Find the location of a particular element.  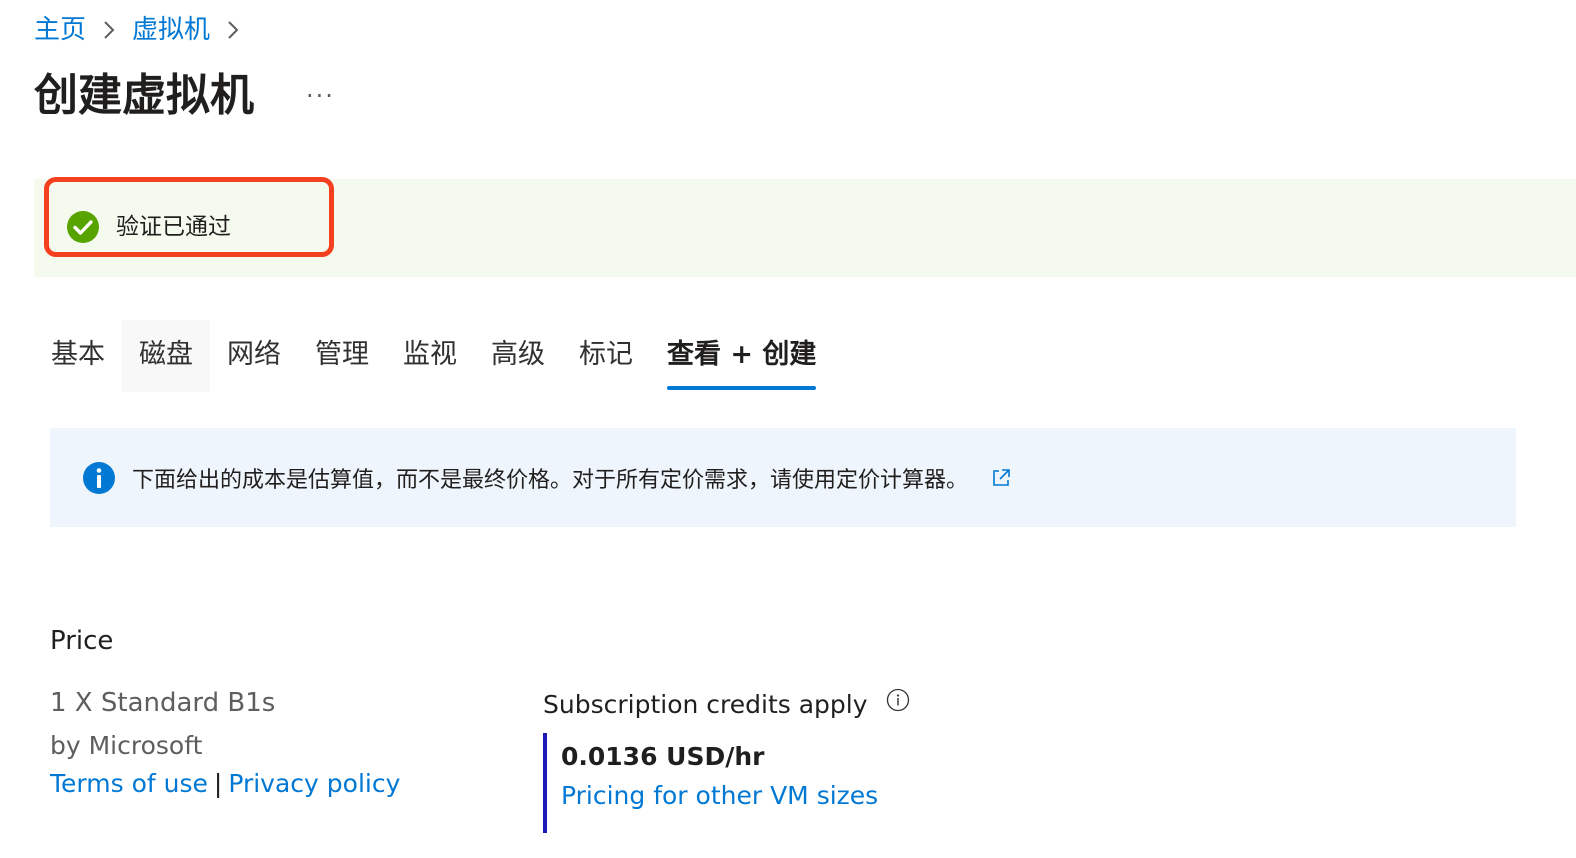

terms-of-use-link: Terms of use is located at coordinates (129, 783).